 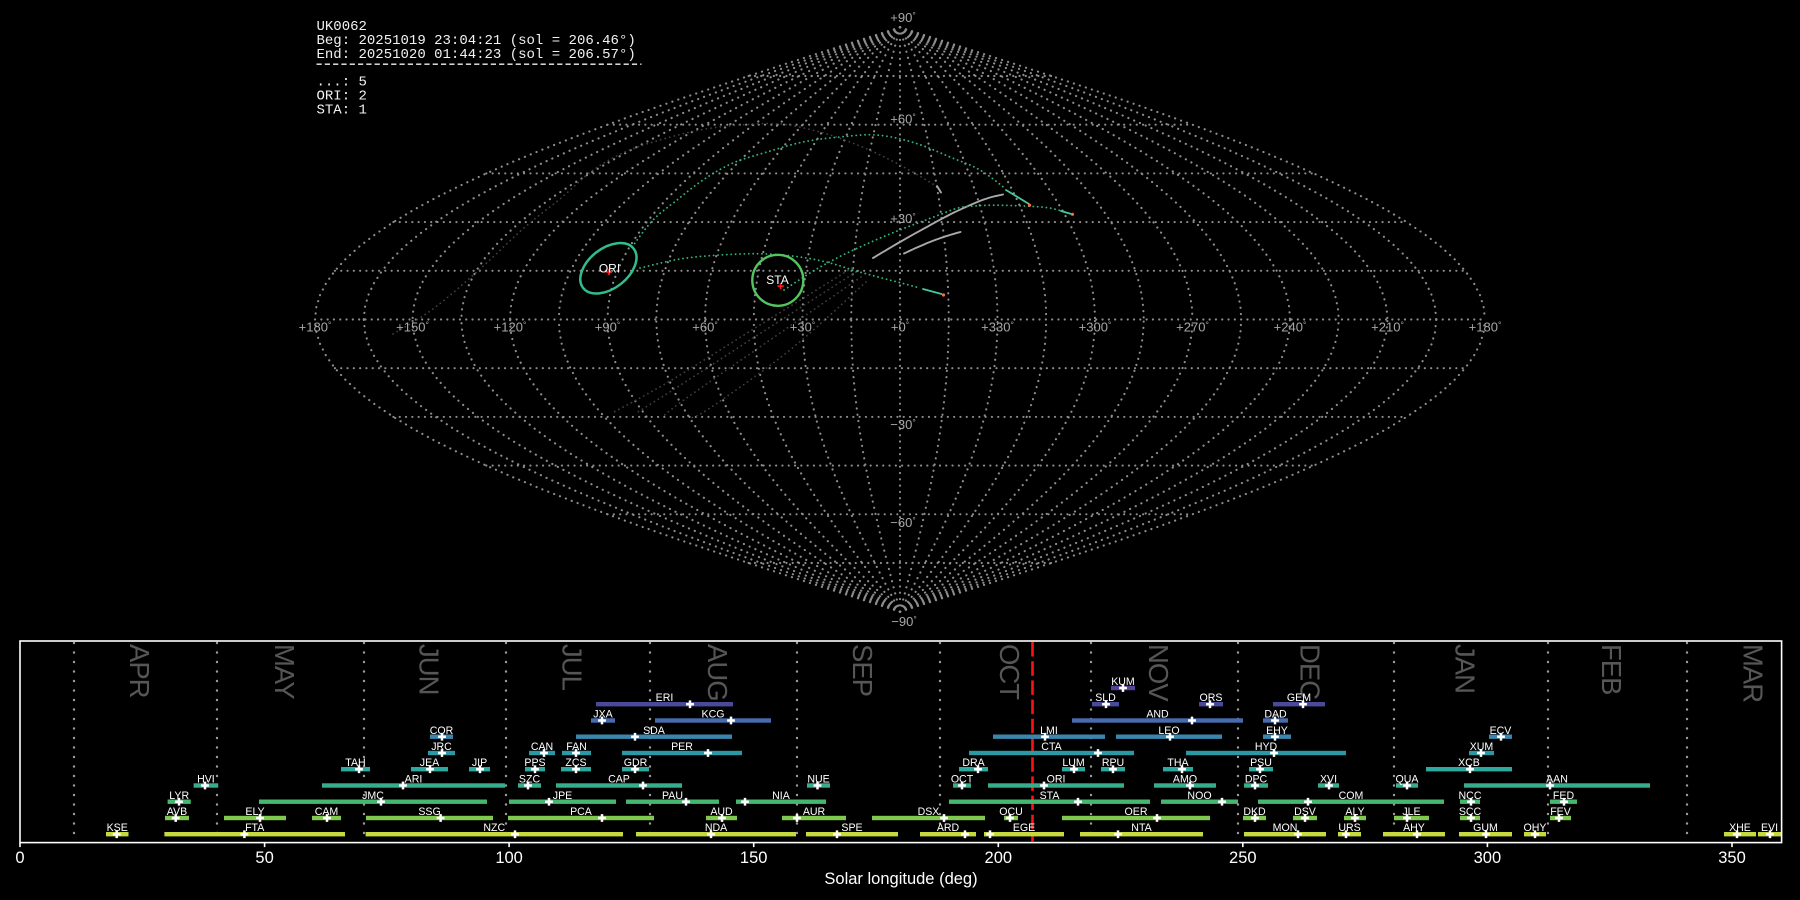 I want to click on svg-text: MAR, so click(x=1752, y=673).